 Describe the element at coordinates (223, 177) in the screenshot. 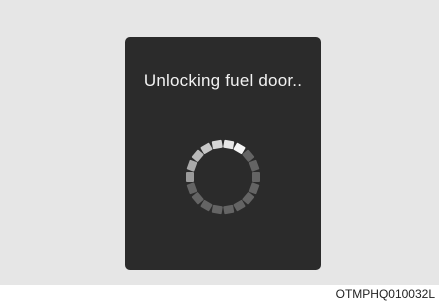

I see `loading-spinner-icon` at that location.